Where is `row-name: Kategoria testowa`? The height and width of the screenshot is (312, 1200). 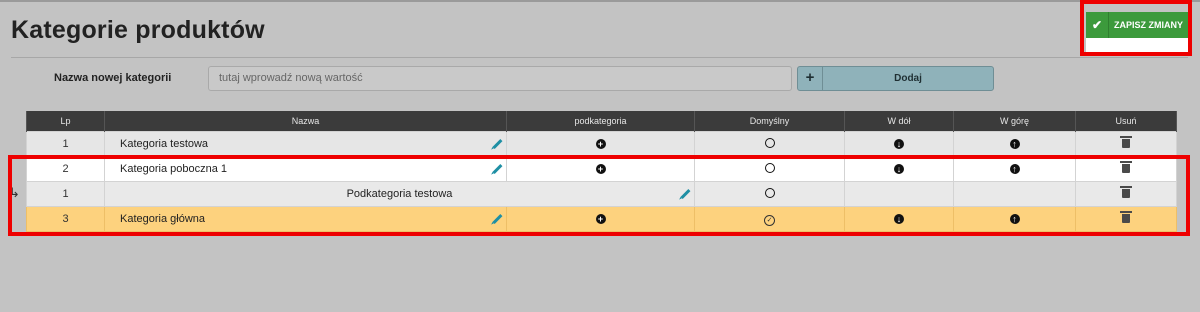 row-name: Kategoria testowa is located at coordinates (164, 144).